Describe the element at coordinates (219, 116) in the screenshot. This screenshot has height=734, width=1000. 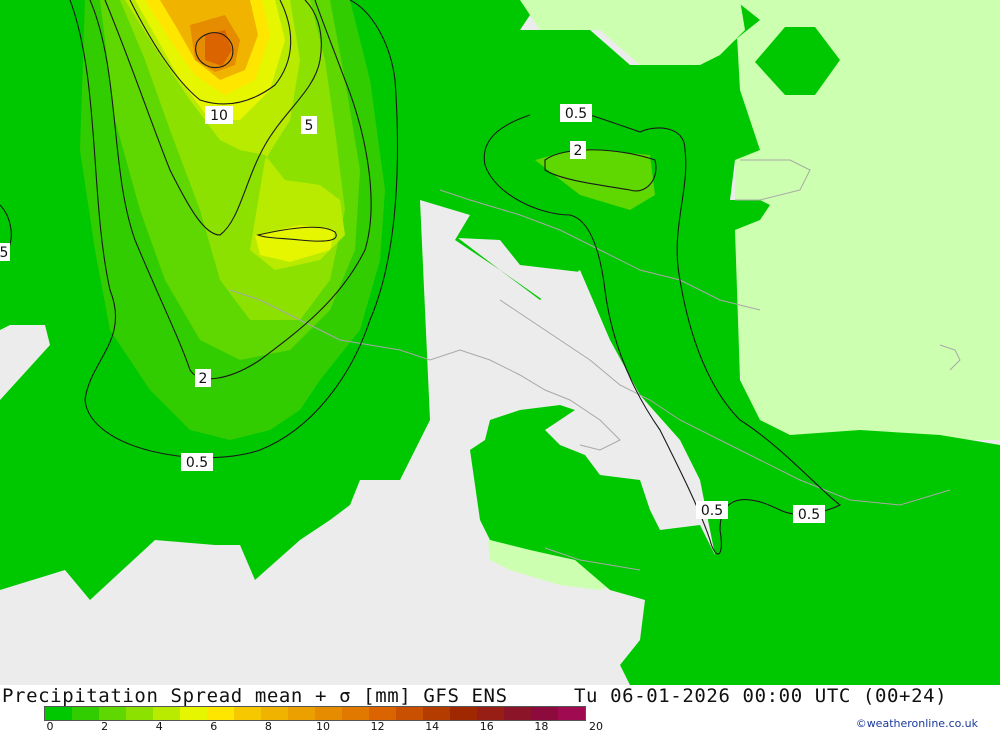
I see `contour-label: 10` at that location.